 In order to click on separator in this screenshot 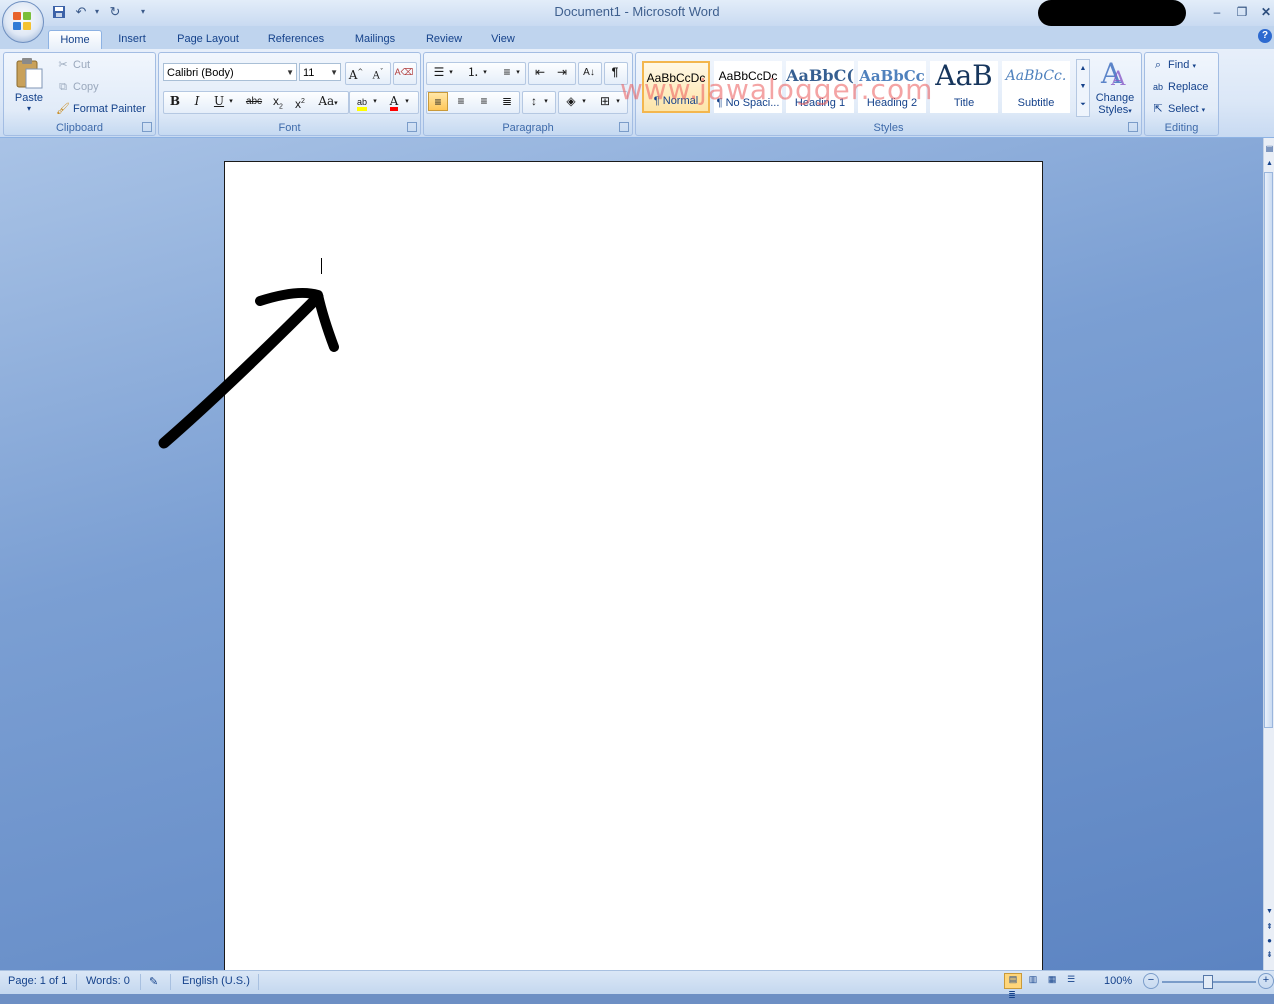, I will do `click(76, 982)`.